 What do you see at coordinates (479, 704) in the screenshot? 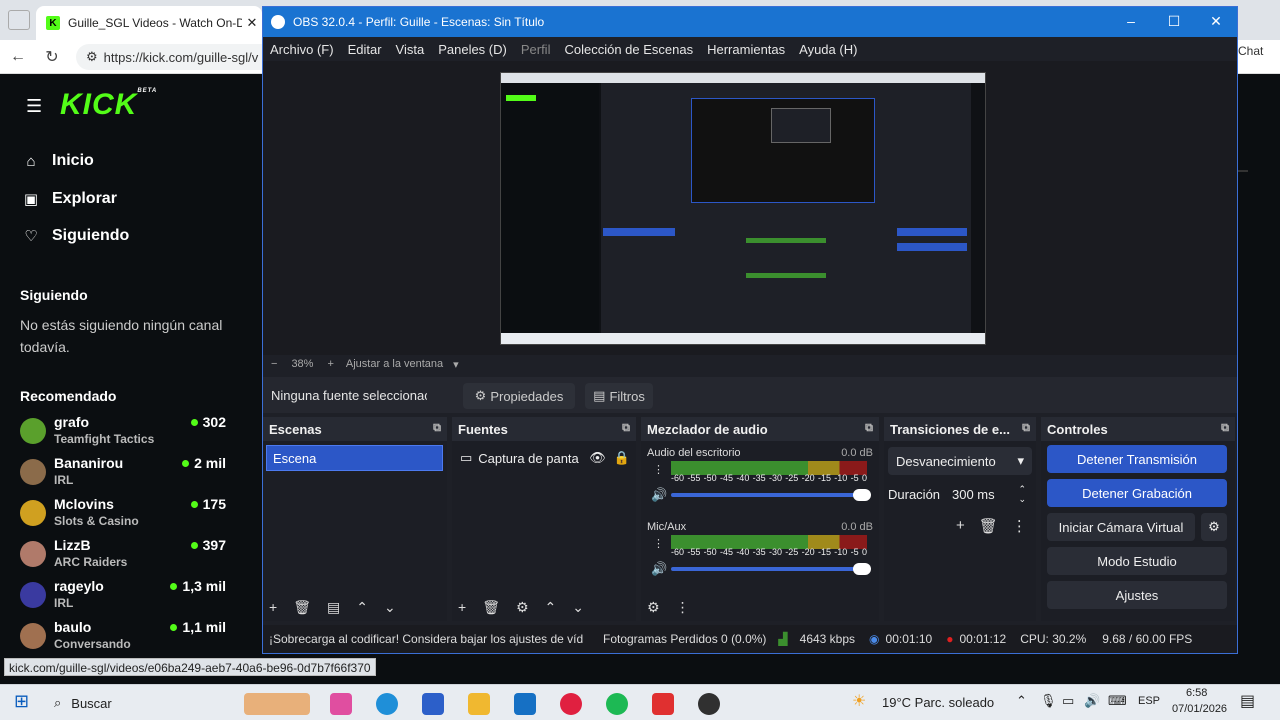
I see `file-explorer-icon` at bounding box center [479, 704].